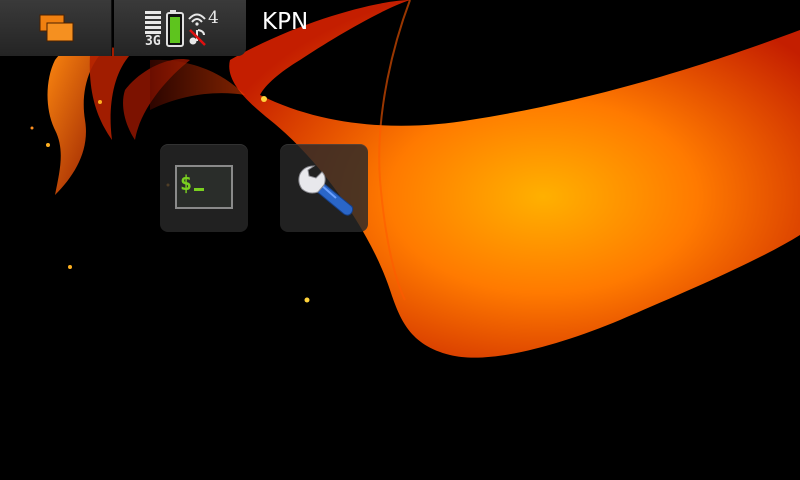 This screenshot has width=800, height=480. I want to click on status-indicator-area, so click(180, 28).